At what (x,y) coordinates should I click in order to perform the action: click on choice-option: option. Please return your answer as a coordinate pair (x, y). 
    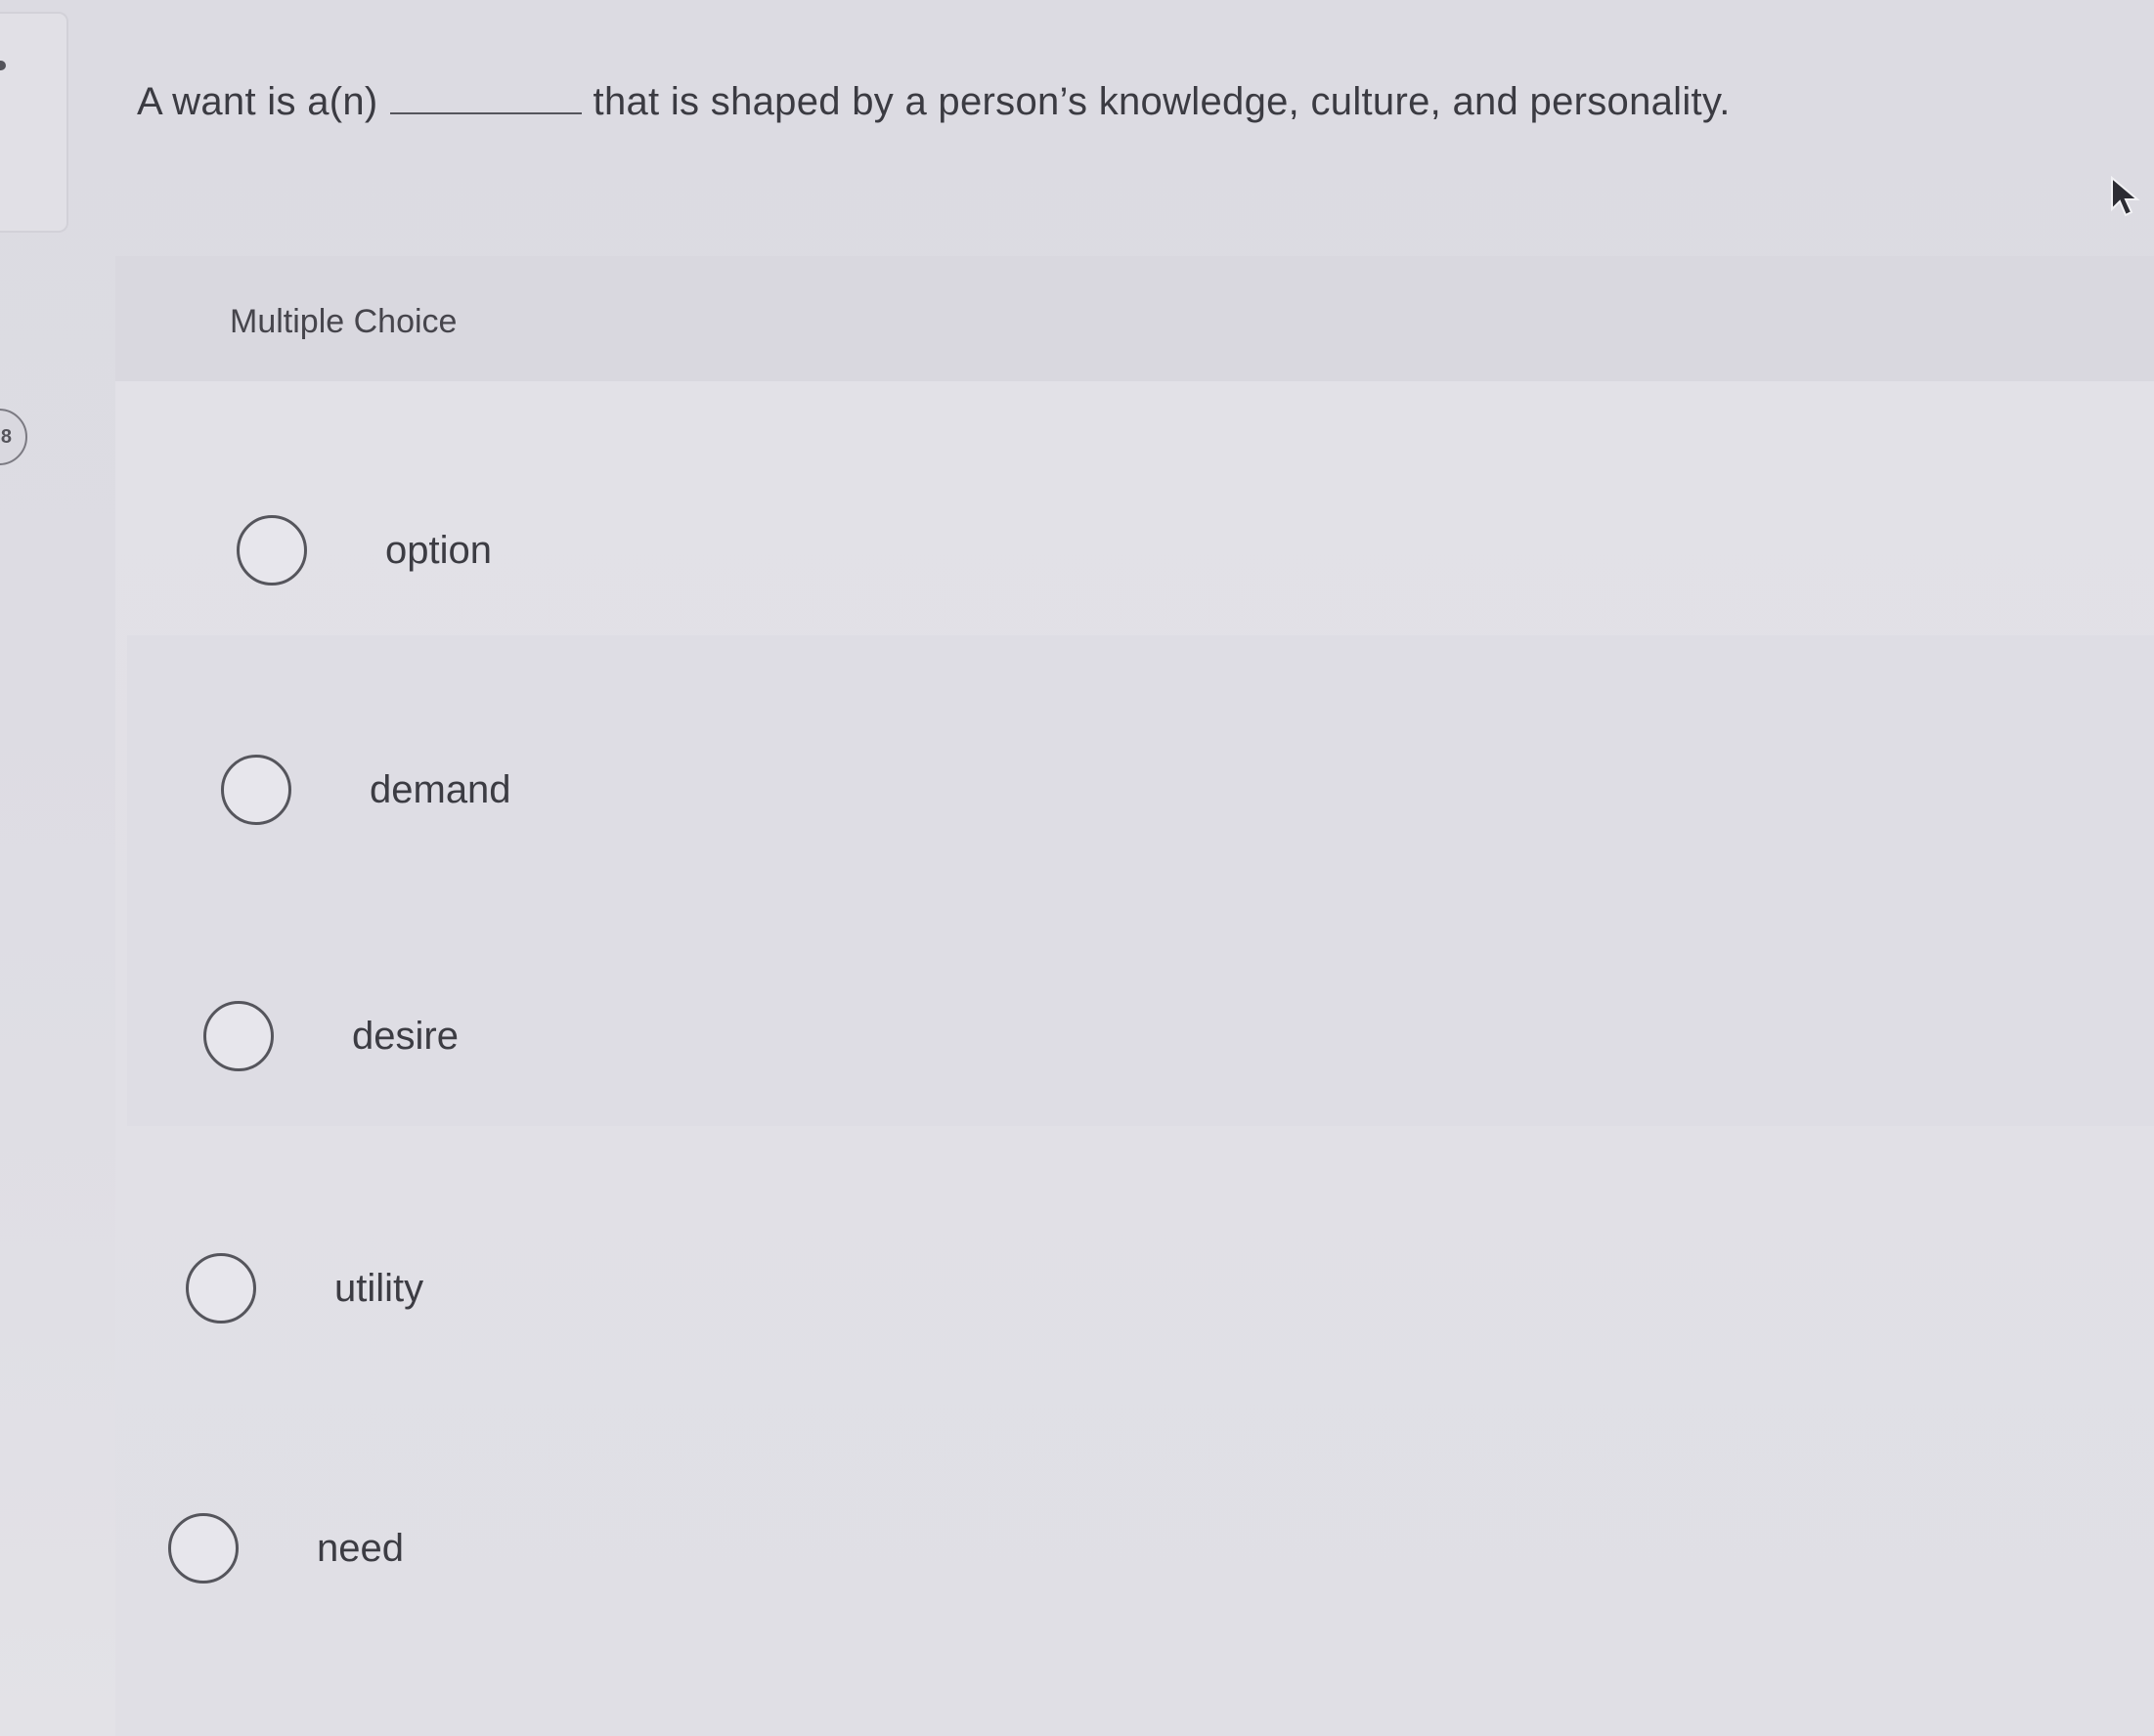
    Looking at the image, I should click on (364, 550).